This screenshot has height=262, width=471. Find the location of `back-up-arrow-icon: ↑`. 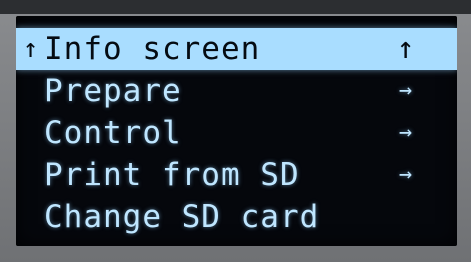

back-up-arrow-icon: ↑ is located at coordinates (31, 49).